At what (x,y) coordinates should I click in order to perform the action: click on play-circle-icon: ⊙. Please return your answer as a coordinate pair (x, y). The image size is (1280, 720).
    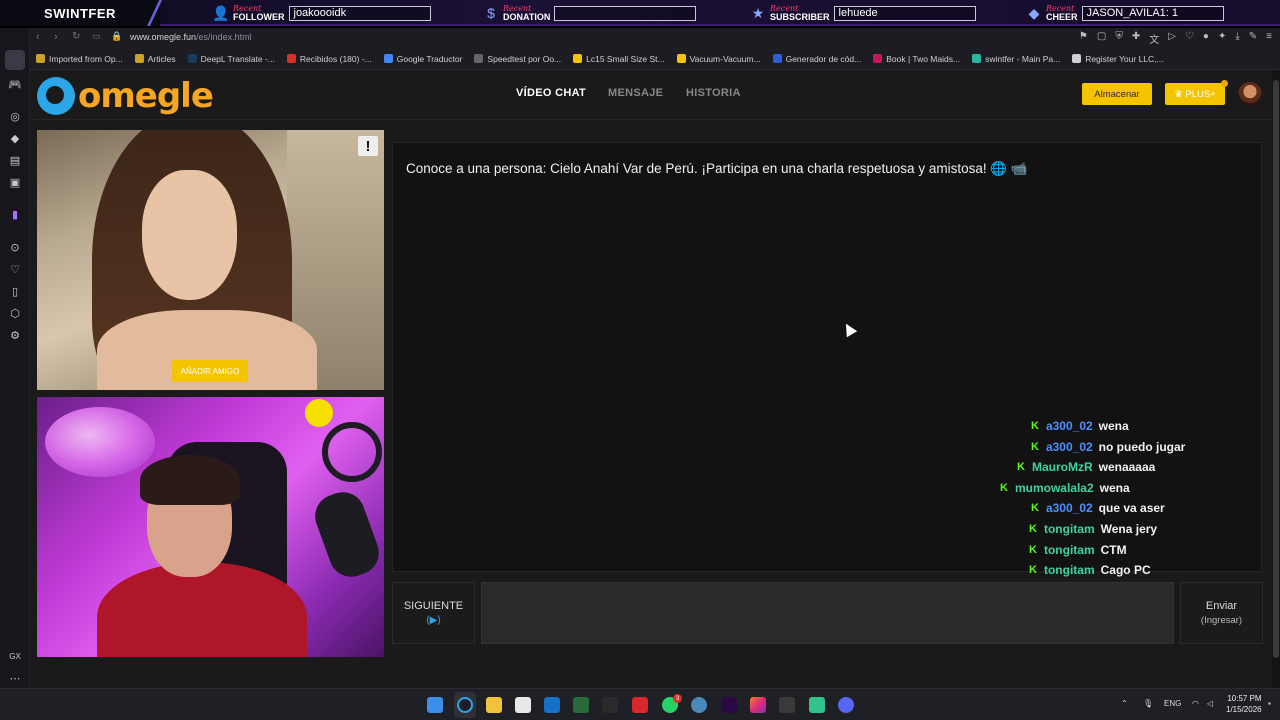
    Looking at the image, I should click on (15, 247).